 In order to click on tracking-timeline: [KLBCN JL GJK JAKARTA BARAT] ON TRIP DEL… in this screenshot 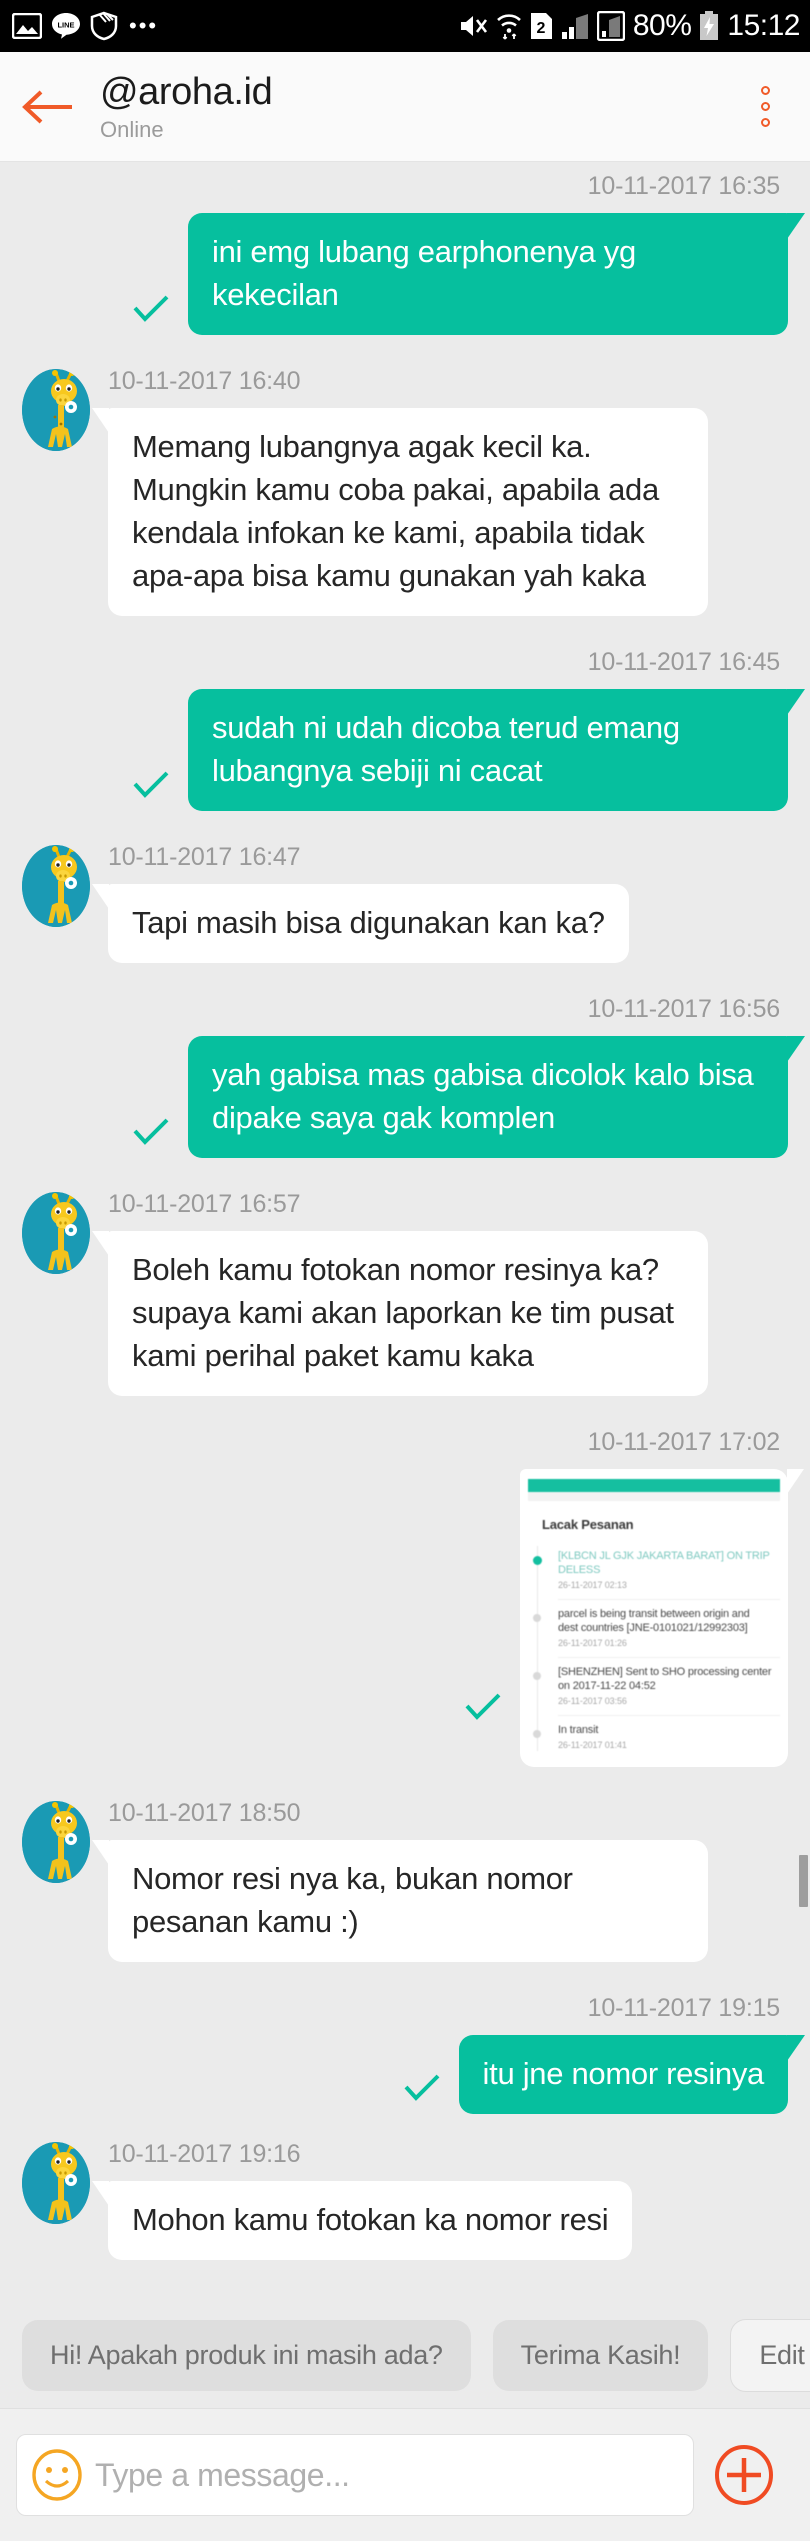, I will do `click(654, 1650)`.